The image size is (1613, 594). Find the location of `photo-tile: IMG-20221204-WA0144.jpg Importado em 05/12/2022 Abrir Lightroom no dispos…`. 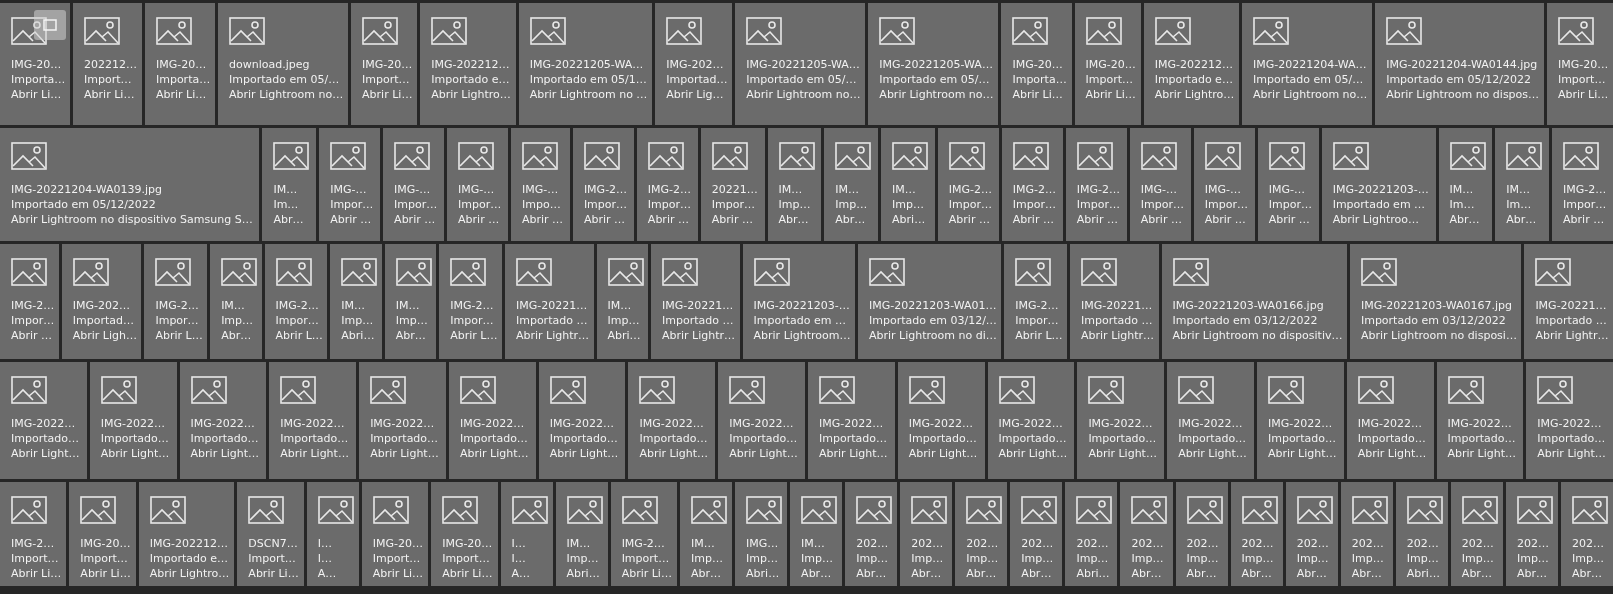

photo-tile: IMG-20221204-WA0144.jpg Importado em 05/12/2022 Abrir Lightroom no dispos… is located at coordinates (1459, 64).